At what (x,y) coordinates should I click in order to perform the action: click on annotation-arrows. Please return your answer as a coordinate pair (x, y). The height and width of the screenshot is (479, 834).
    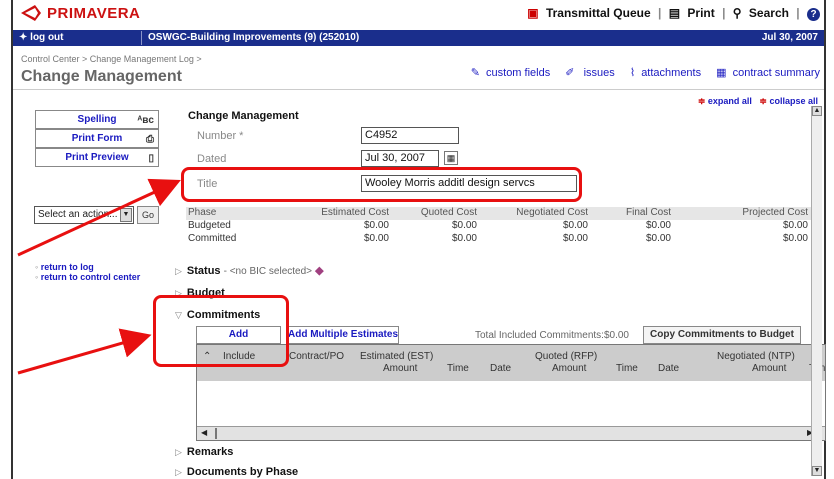
    Looking at the image, I should click on (99, 276).